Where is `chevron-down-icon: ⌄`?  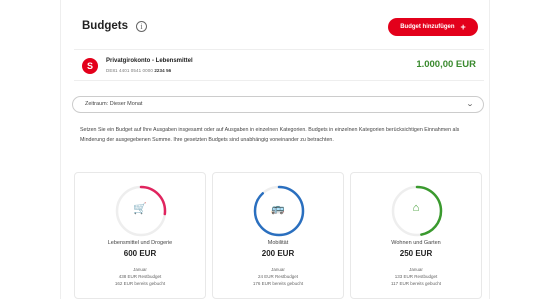
chevron-down-icon: ⌄ is located at coordinates (470, 104).